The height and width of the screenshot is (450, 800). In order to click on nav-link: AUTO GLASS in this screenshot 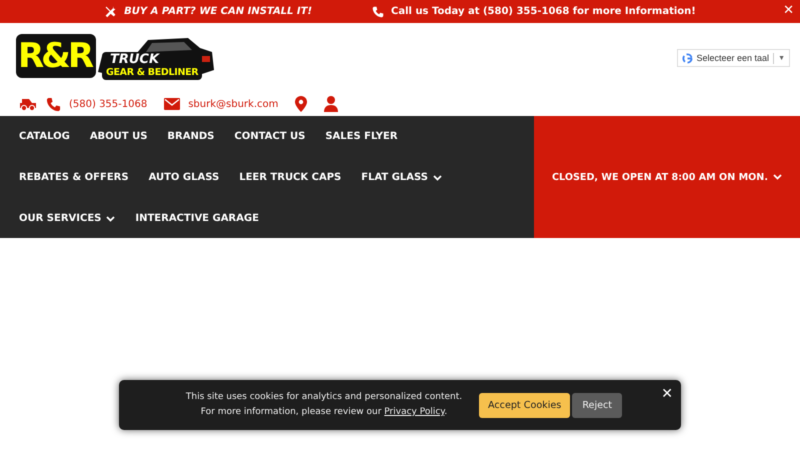, I will do `click(183, 177)`.